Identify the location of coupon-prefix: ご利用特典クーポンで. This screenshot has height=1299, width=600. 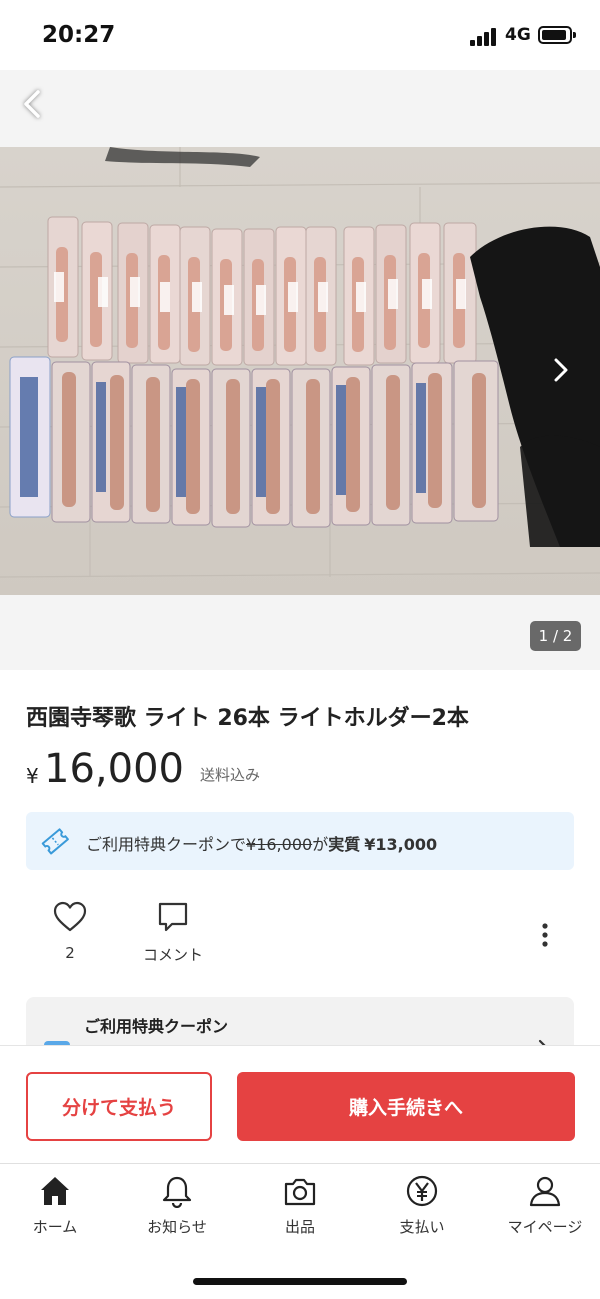
(166, 844).